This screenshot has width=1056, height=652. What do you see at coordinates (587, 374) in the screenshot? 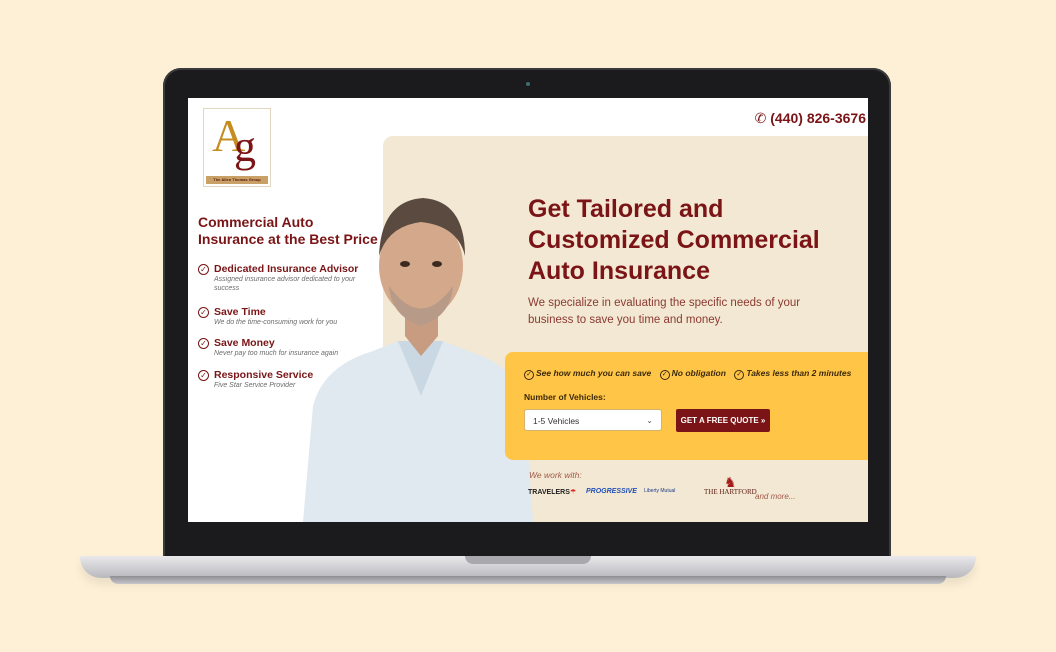
I see `perk-item: ✓ See how much you can save` at bounding box center [587, 374].